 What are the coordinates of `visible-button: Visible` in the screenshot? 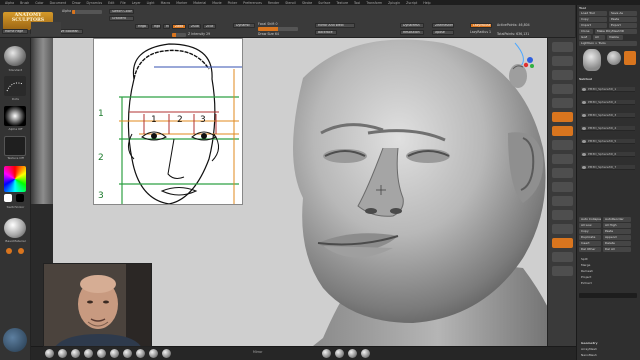 It's located at (615, 37).